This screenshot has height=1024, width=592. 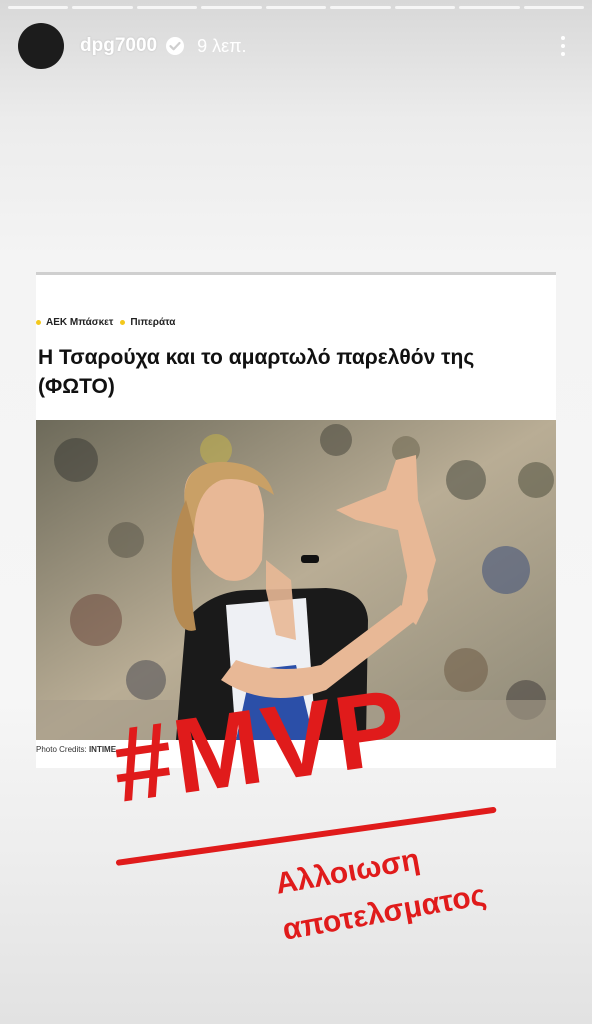 I want to click on more-vertical-icon, so click(x=563, y=46).